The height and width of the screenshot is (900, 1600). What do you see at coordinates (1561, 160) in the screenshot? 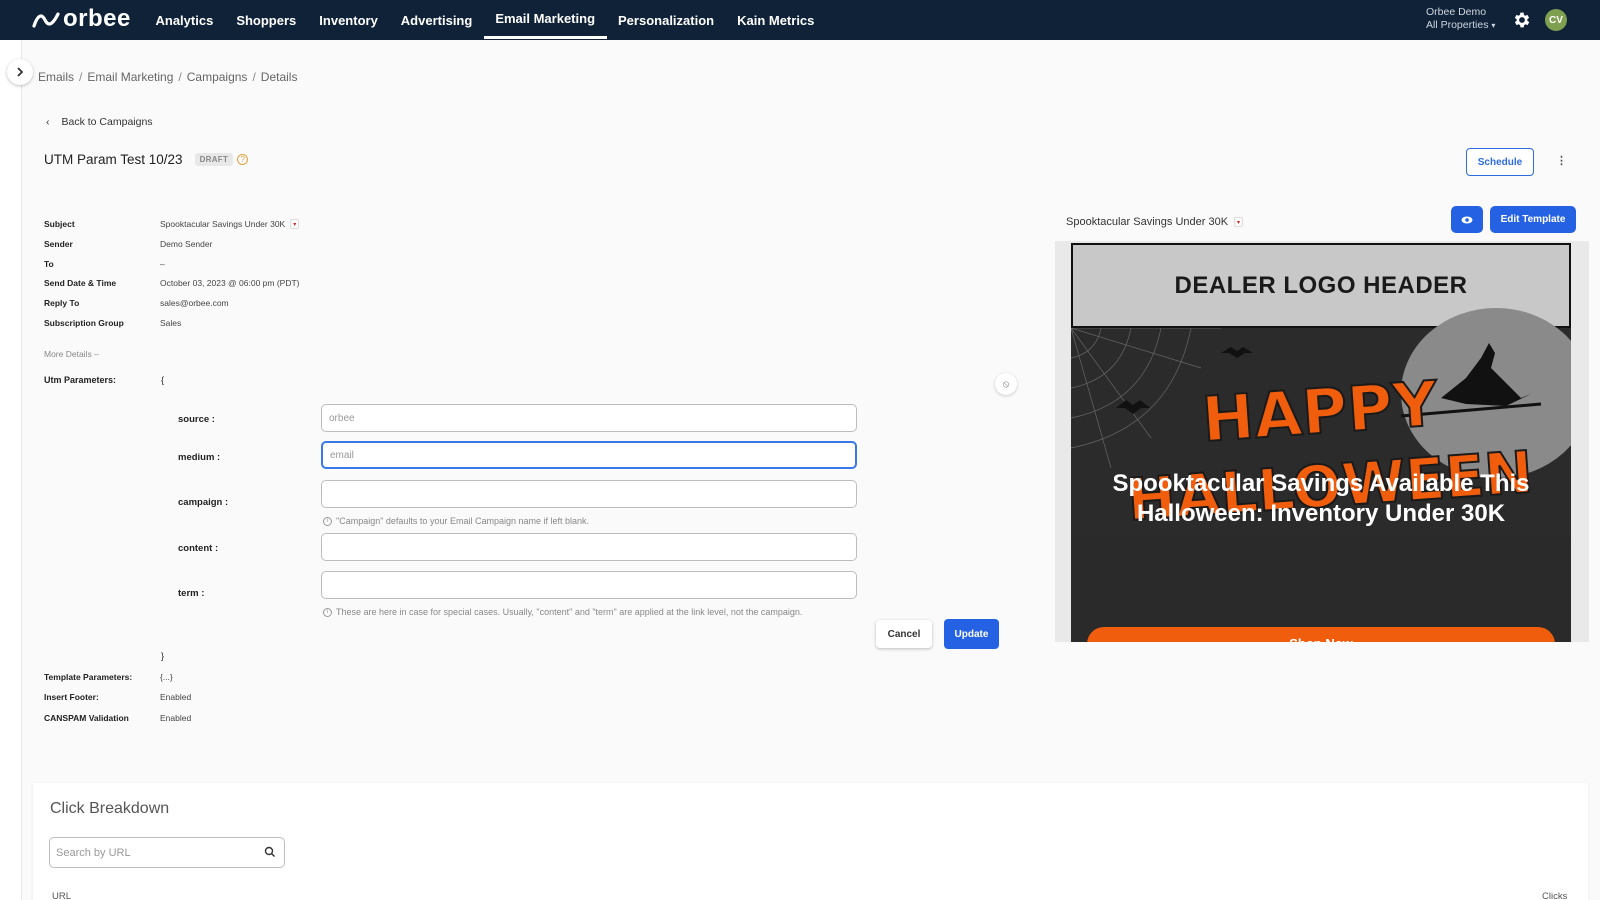
I see `more-options-icon: ⋮` at bounding box center [1561, 160].